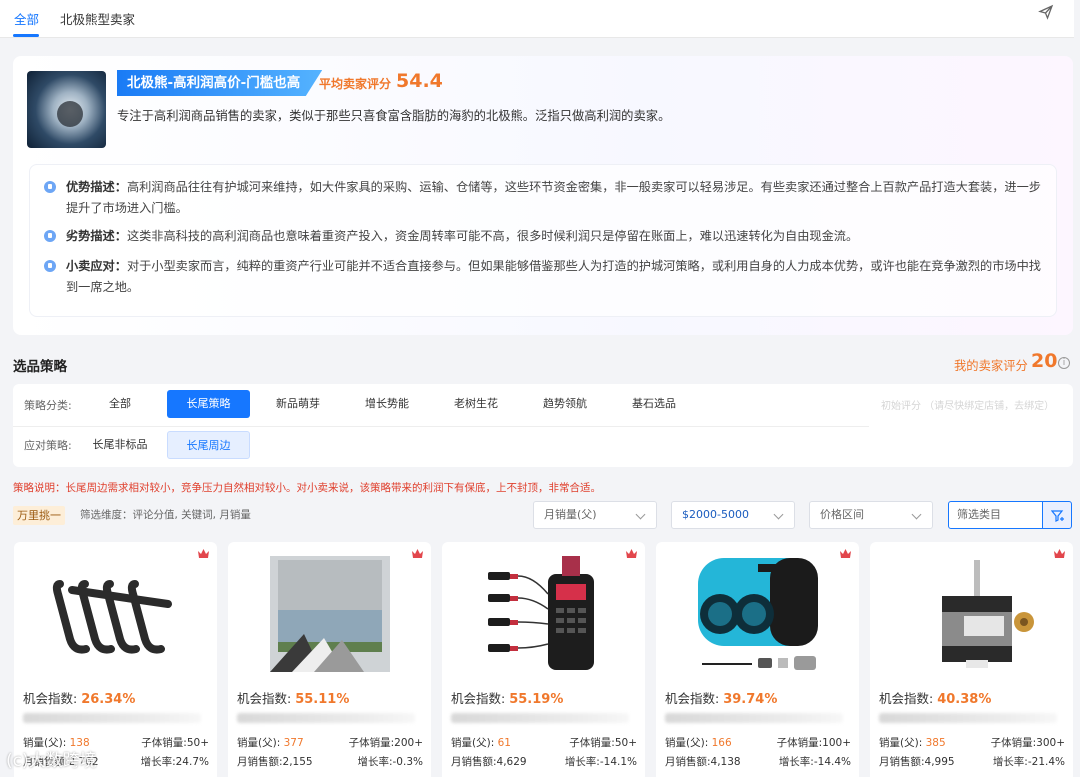 This screenshot has width=1080, height=777. What do you see at coordinates (537, 19) in the screenshot?
I see `top-tabs: 全部 北极熊型卖家` at bounding box center [537, 19].